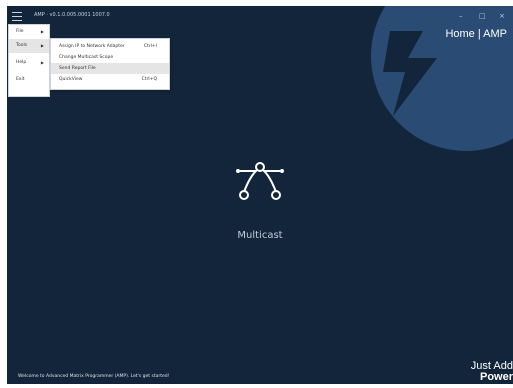 The height and width of the screenshot is (388, 513). What do you see at coordinates (260, 182) in the screenshot?
I see `multicast-icon` at bounding box center [260, 182].